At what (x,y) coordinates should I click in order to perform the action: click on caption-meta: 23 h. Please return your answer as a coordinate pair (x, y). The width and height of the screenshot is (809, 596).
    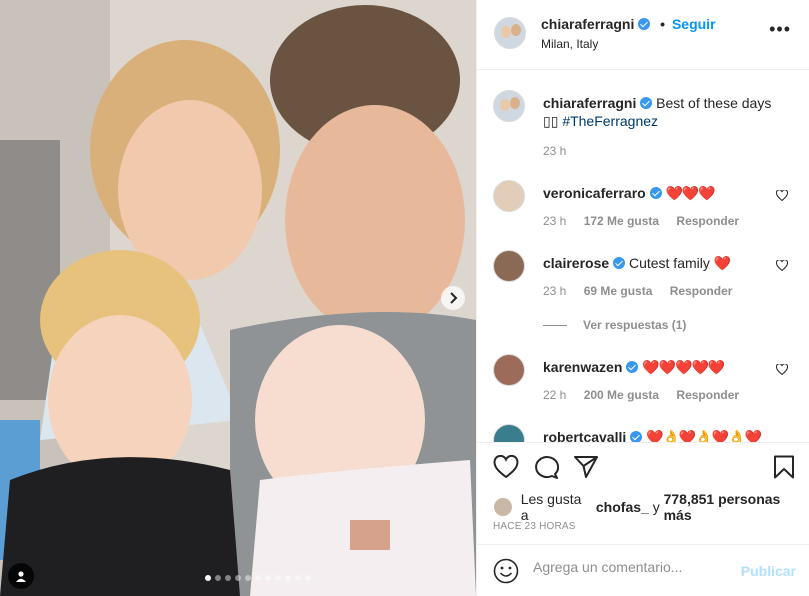
    Looking at the image, I should click on (561, 151).